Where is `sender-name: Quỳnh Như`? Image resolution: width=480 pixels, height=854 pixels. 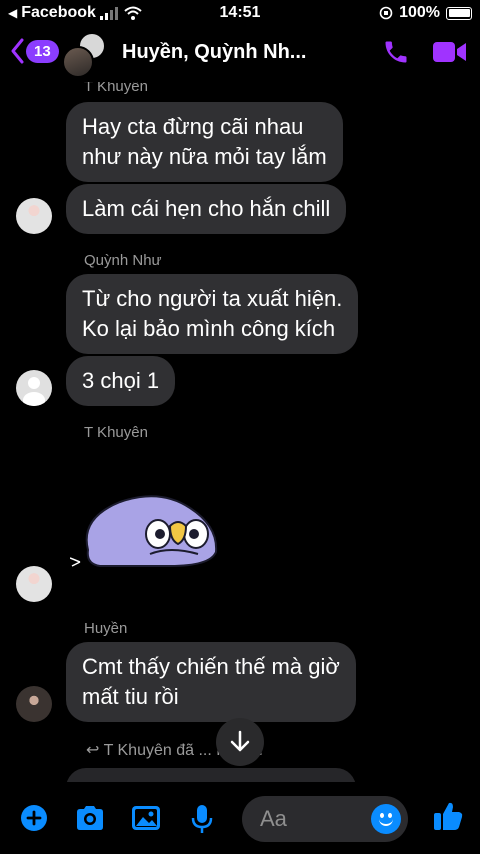 sender-name: Quỳnh Như is located at coordinates (123, 260).